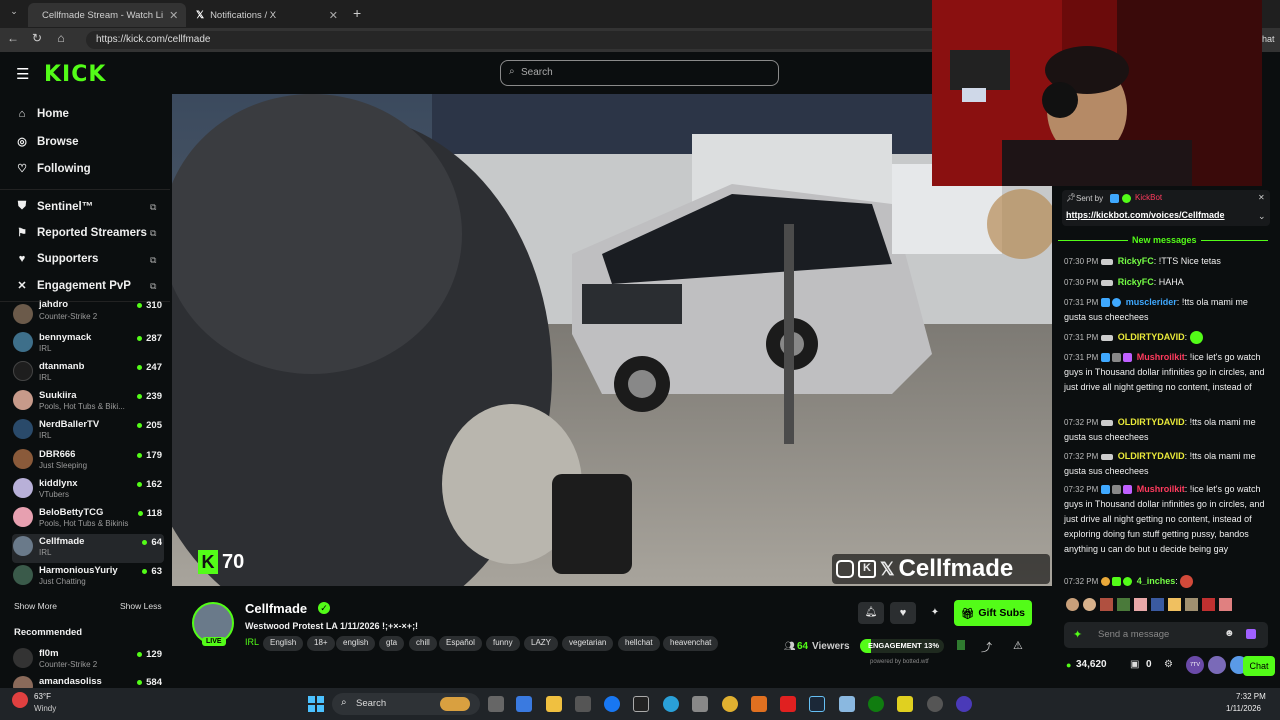  Describe the element at coordinates (1077, 634) in the screenshot. I see `sparkle-icon: ✦` at that location.